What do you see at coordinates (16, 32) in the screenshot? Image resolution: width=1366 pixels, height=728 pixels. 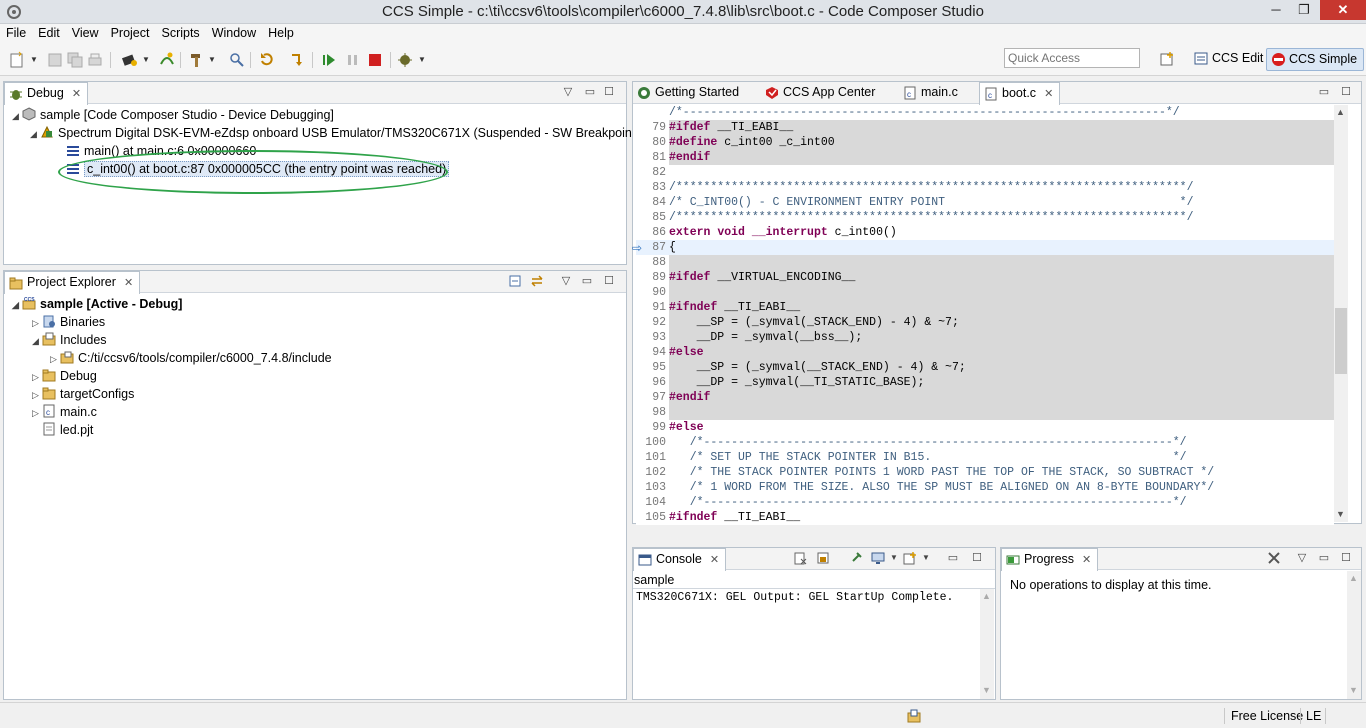 I see `menu-file: File` at bounding box center [16, 32].